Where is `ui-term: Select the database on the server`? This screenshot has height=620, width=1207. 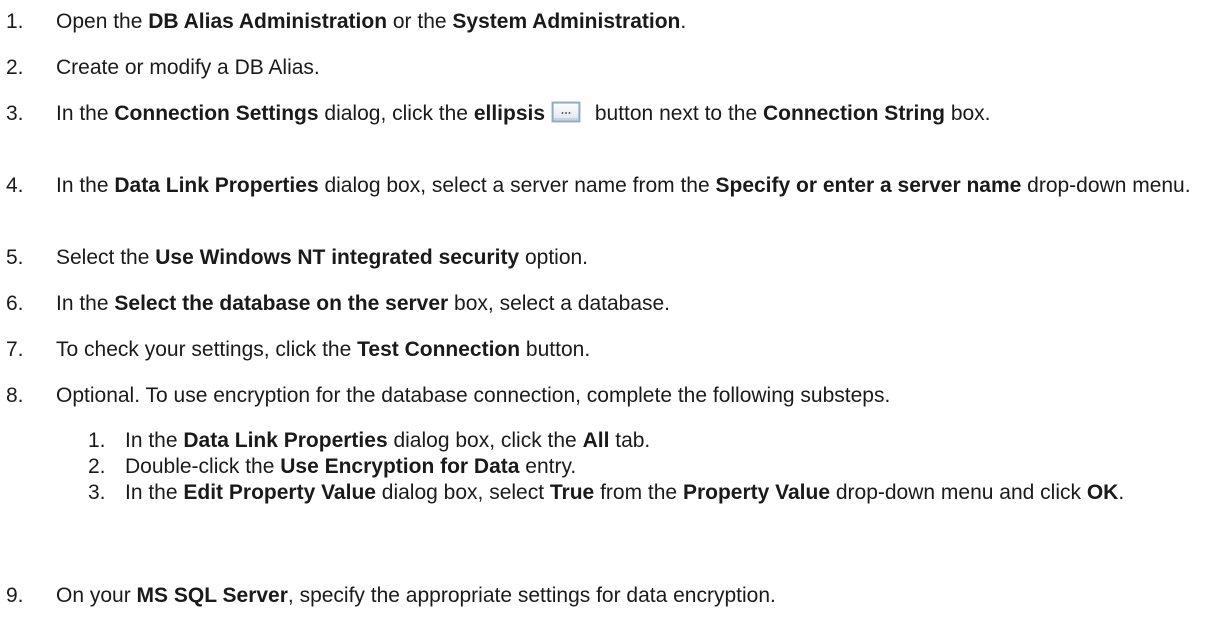 ui-term: Select the database on the server is located at coordinates (281, 303).